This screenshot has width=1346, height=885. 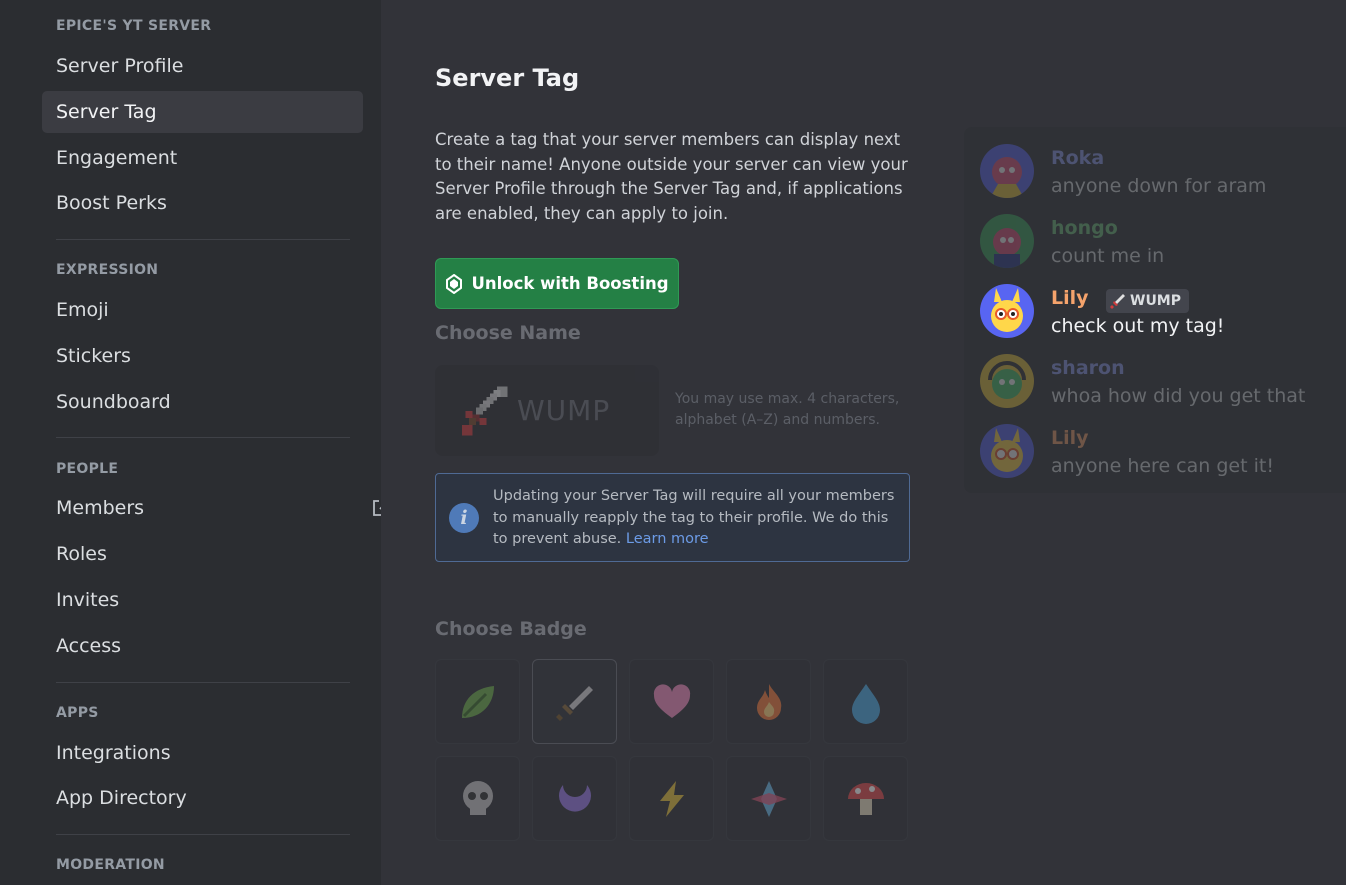 What do you see at coordinates (77, 713) in the screenshot?
I see `section-header-apps: APPS` at bounding box center [77, 713].